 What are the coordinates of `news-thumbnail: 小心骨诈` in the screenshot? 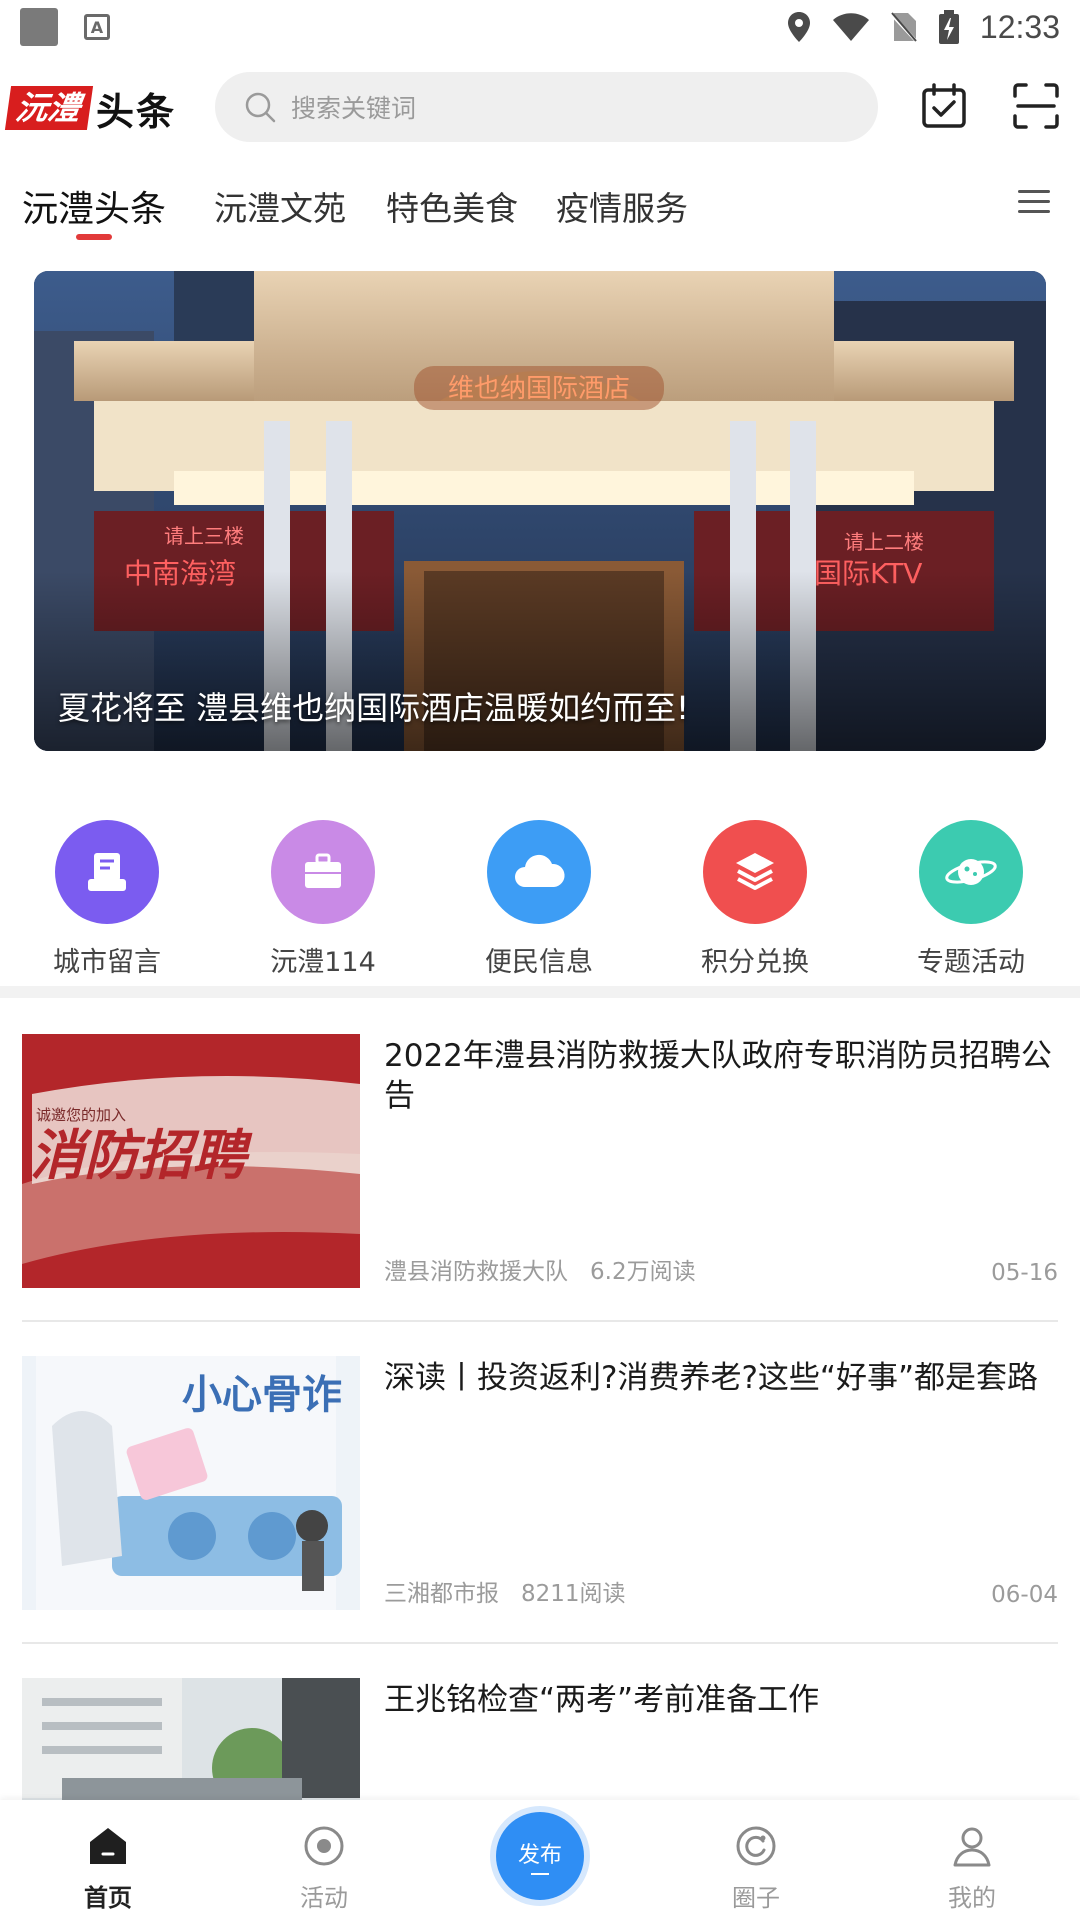 It's located at (191, 1483).